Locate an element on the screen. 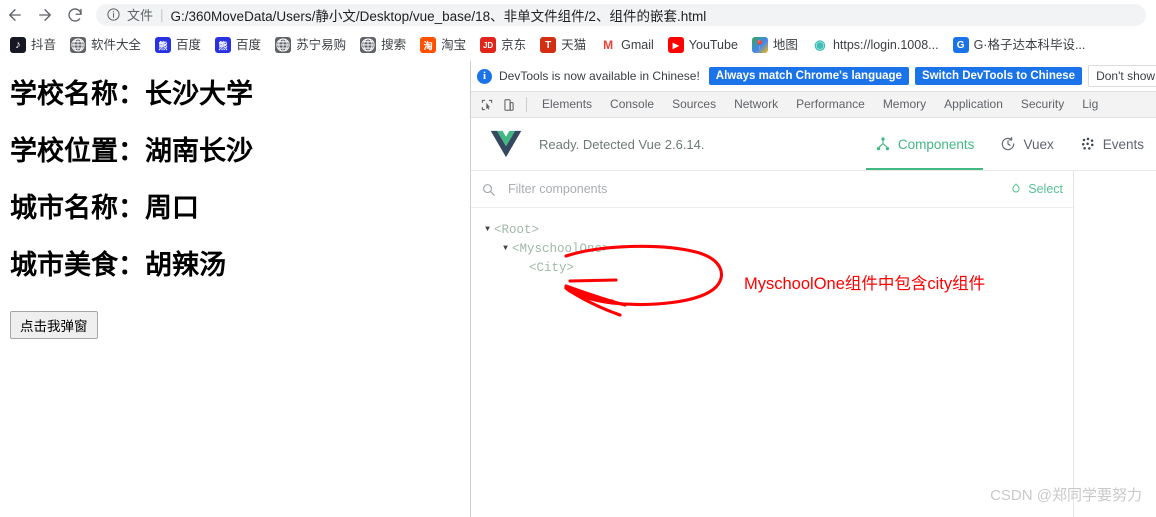 Image resolution: width=1156 pixels, height=517 pixels. bookmark-item: YouTube is located at coordinates (703, 45).